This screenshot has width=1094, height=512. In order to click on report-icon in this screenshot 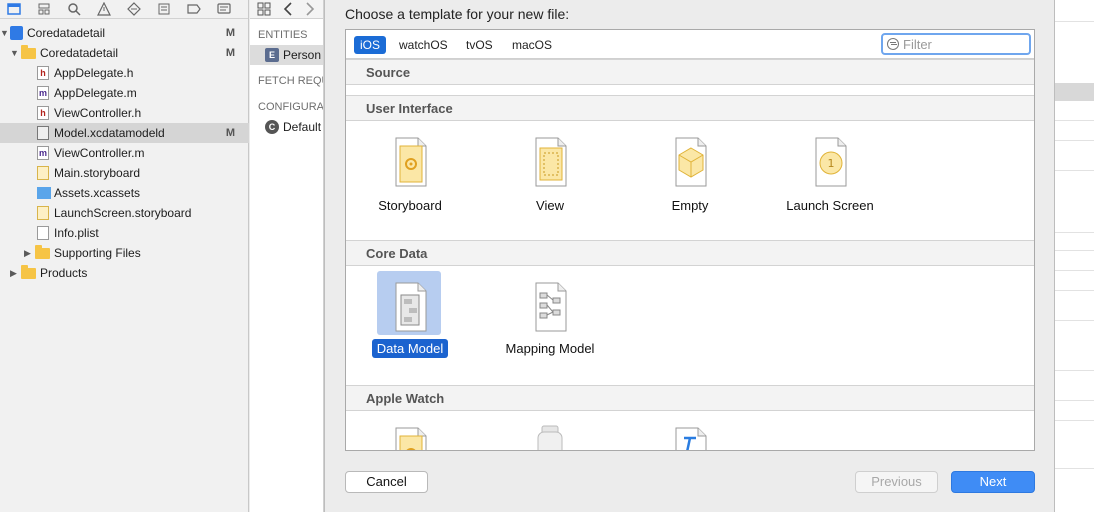, I will do `click(224, 9)`.